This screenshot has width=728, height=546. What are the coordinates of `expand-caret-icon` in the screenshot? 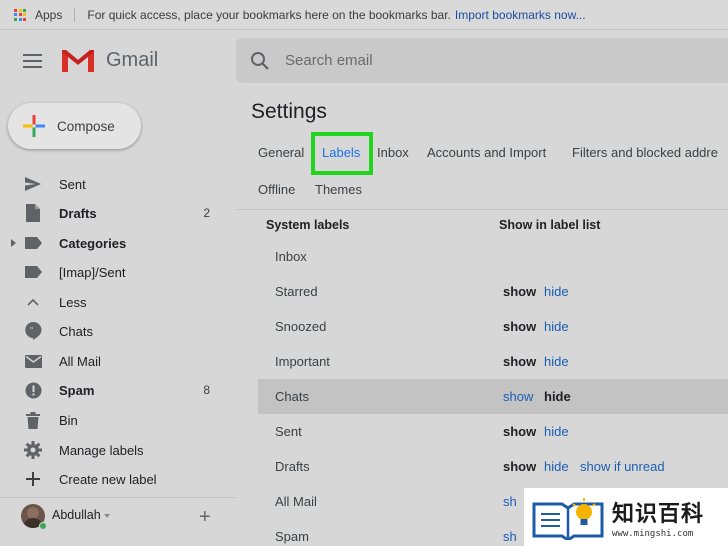 It's located at (13, 243).